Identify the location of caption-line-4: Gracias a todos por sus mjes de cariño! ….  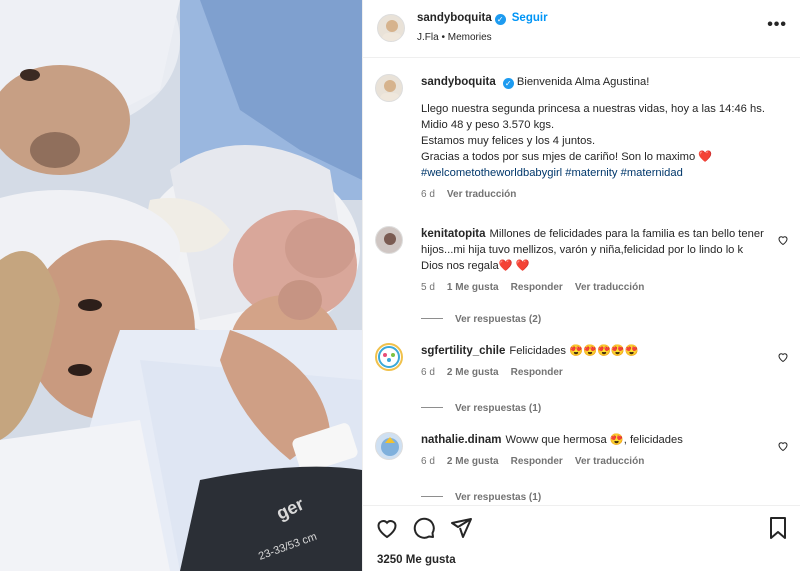
(558, 157).